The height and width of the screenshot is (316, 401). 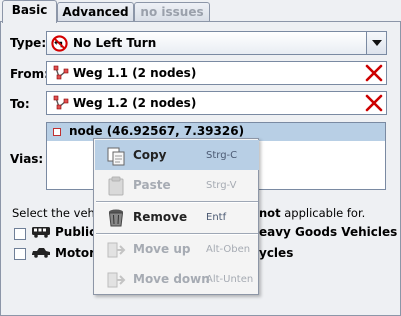 What do you see at coordinates (57, 132) in the screenshot?
I see `node-icon` at bounding box center [57, 132].